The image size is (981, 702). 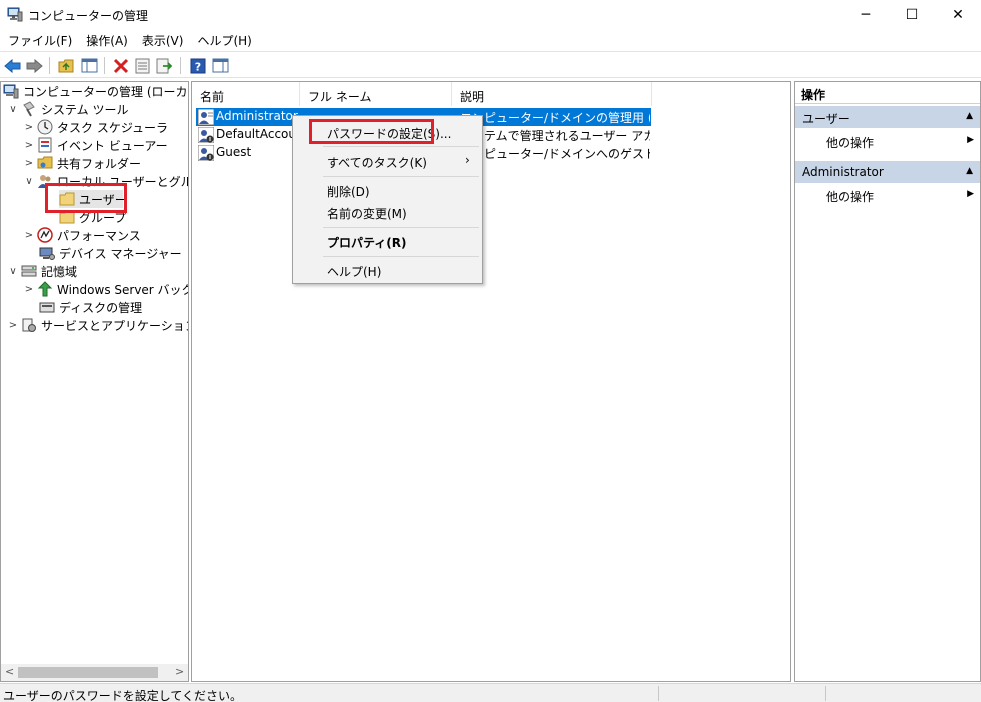 I want to click on device-manager-icon, so click(x=47, y=253).